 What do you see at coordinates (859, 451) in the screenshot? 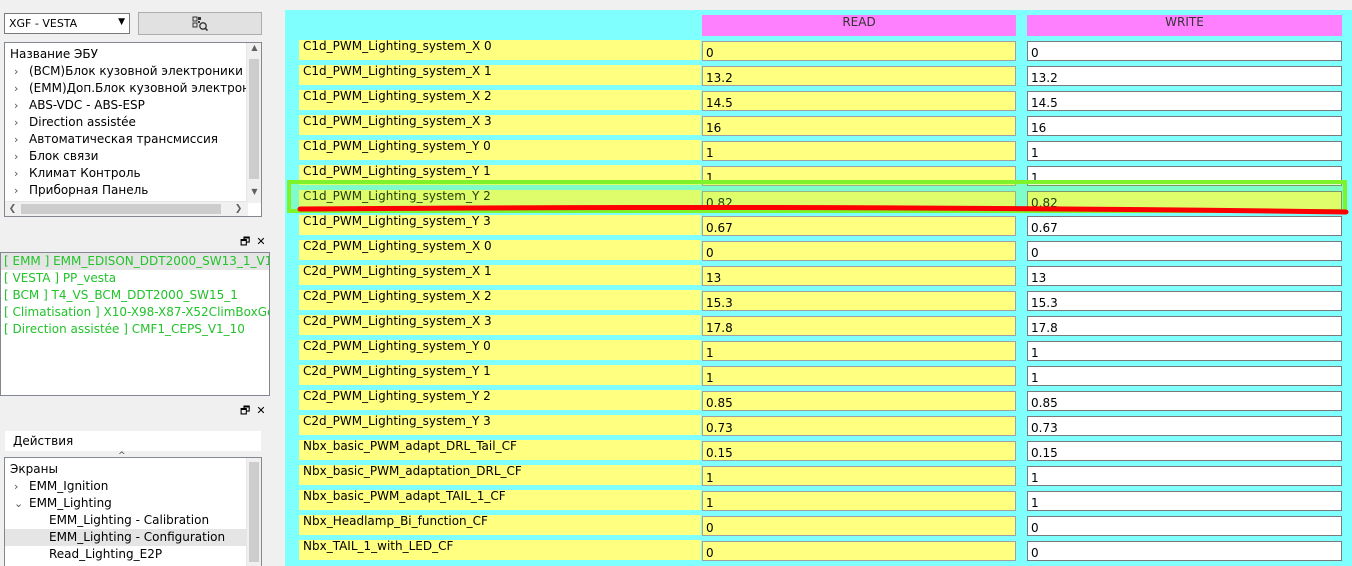
I see `read-value: 0.15` at bounding box center [859, 451].